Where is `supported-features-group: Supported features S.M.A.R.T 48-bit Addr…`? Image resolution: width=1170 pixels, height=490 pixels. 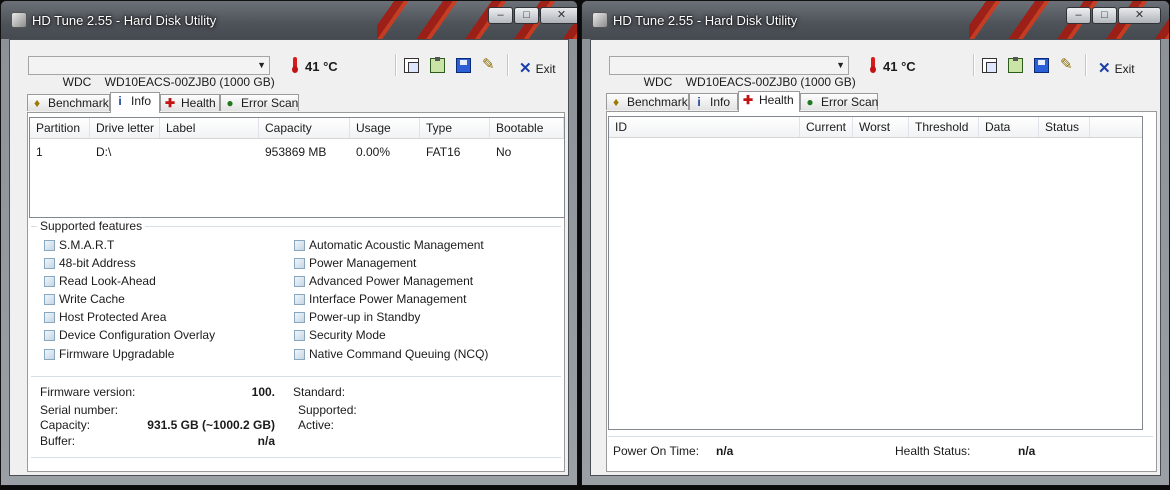 supported-features-group: Supported features S.M.A.R.T 48-bit Addr… is located at coordinates (296, 293).